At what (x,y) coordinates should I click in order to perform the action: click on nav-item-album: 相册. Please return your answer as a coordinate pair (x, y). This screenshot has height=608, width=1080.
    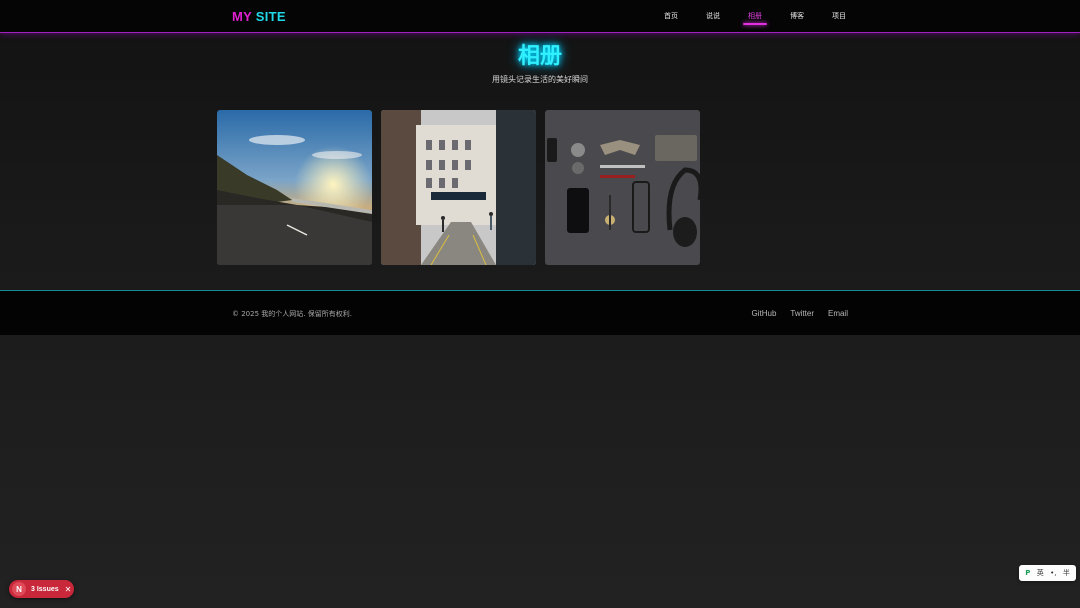
    Looking at the image, I should click on (755, 16).